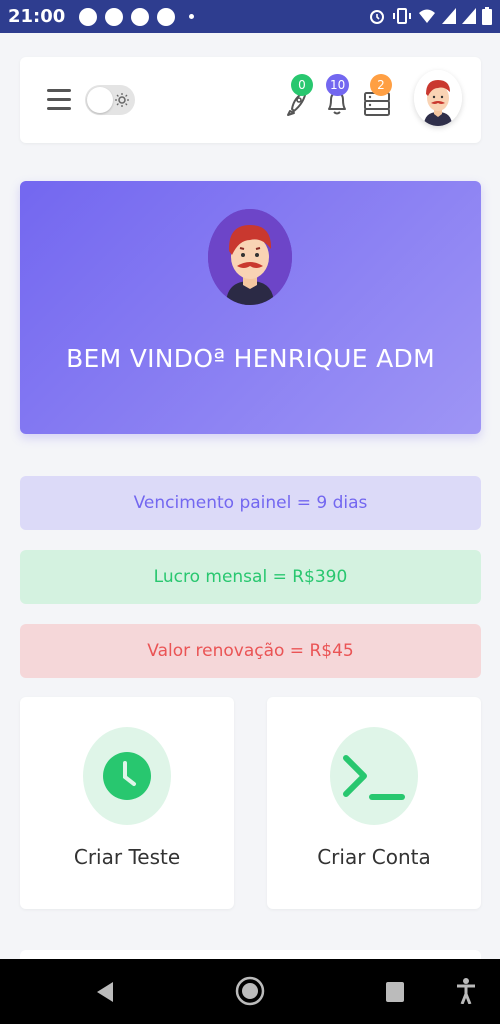 The width and height of the screenshot is (500, 1024). What do you see at coordinates (427, 16) in the screenshot?
I see `wifi-icon` at bounding box center [427, 16].